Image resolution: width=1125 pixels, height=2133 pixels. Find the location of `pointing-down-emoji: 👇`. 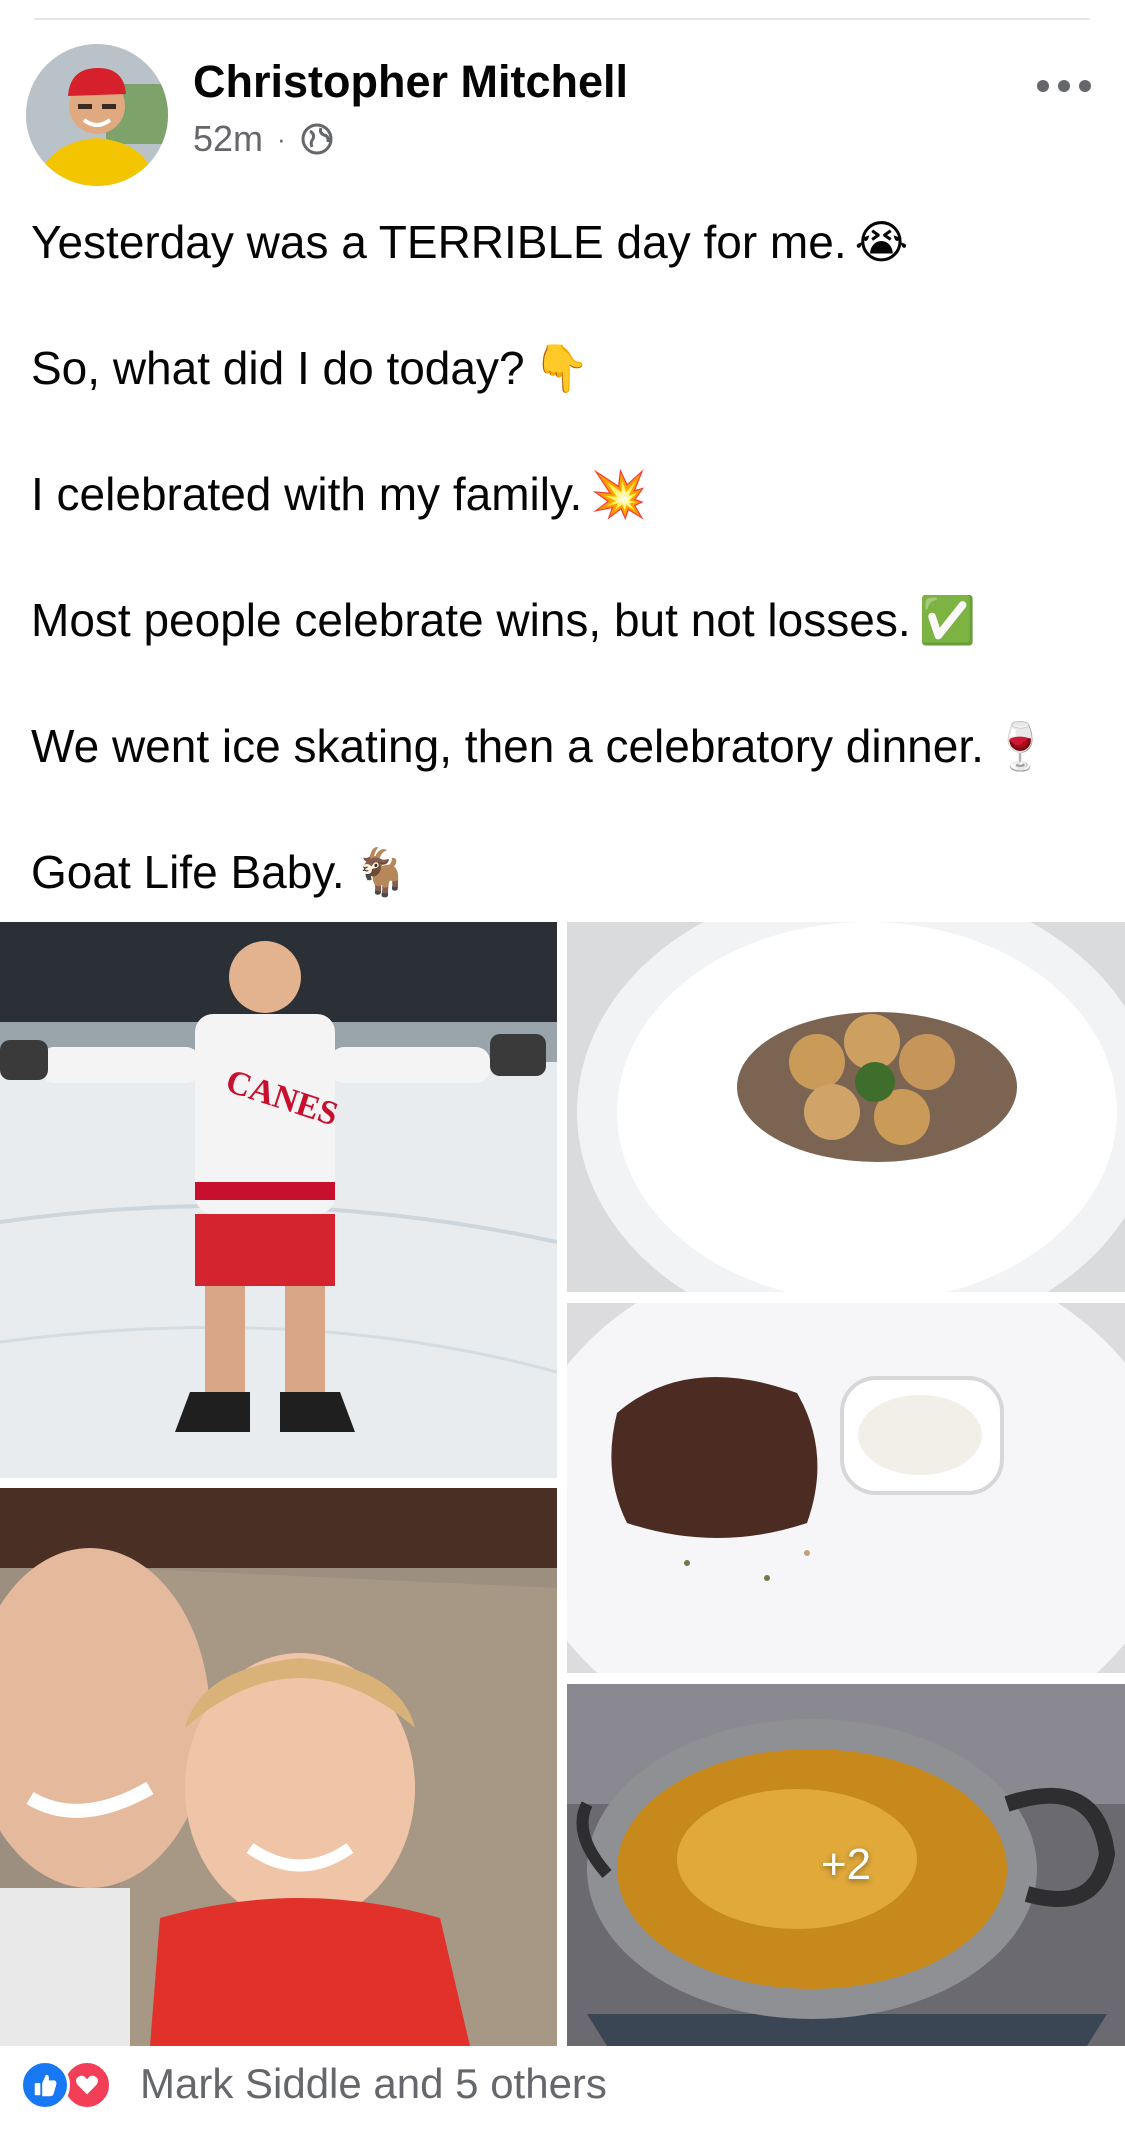

pointing-down-emoji: 👇 is located at coordinates (561, 368).